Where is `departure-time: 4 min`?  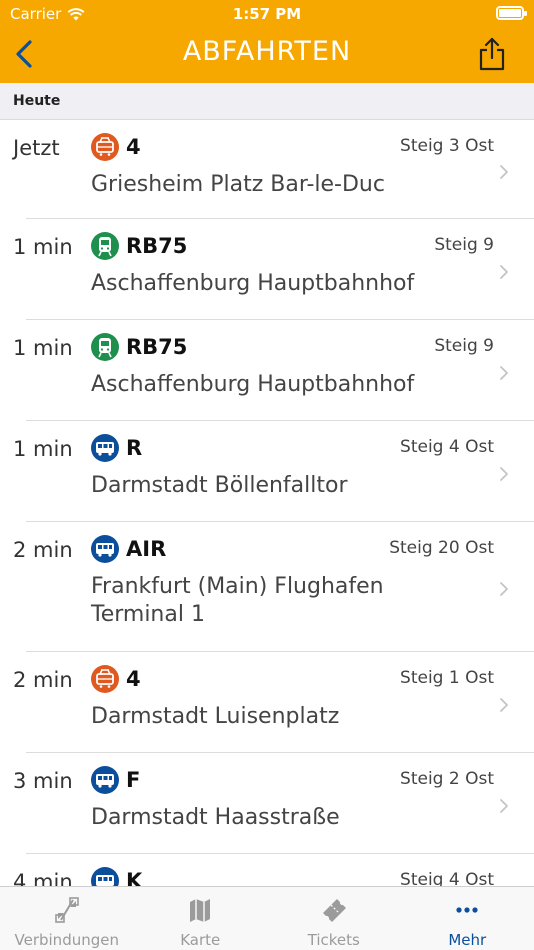
departure-time: 4 min is located at coordinates (43, 878).